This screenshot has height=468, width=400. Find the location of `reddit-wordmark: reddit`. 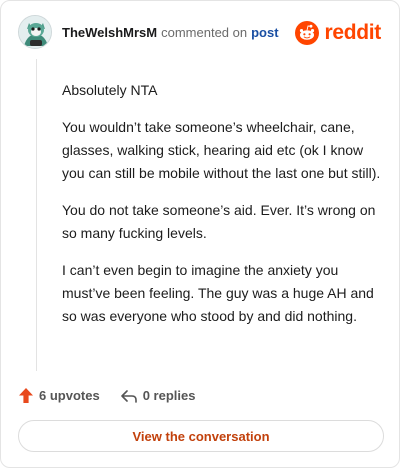

reddit-wordmark: reddit is located at coordinates (352, 32).